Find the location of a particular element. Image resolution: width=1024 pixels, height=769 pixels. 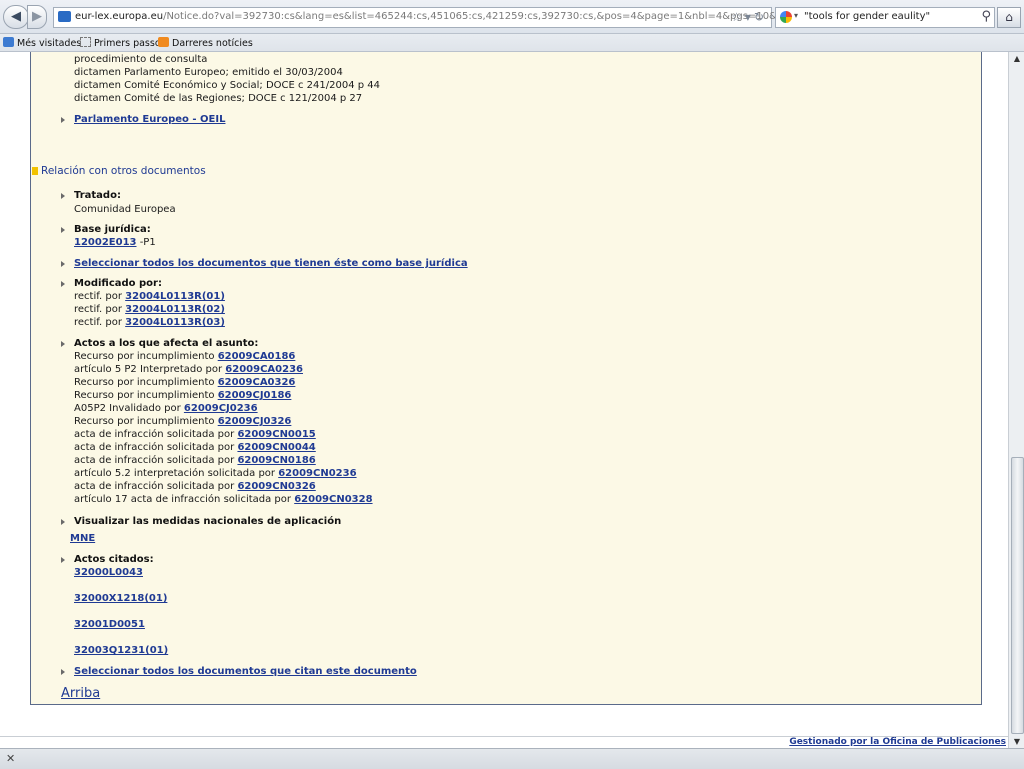

modificado-row: rectif. por 32004L0113R(03) is located at coordinates (149, 322).